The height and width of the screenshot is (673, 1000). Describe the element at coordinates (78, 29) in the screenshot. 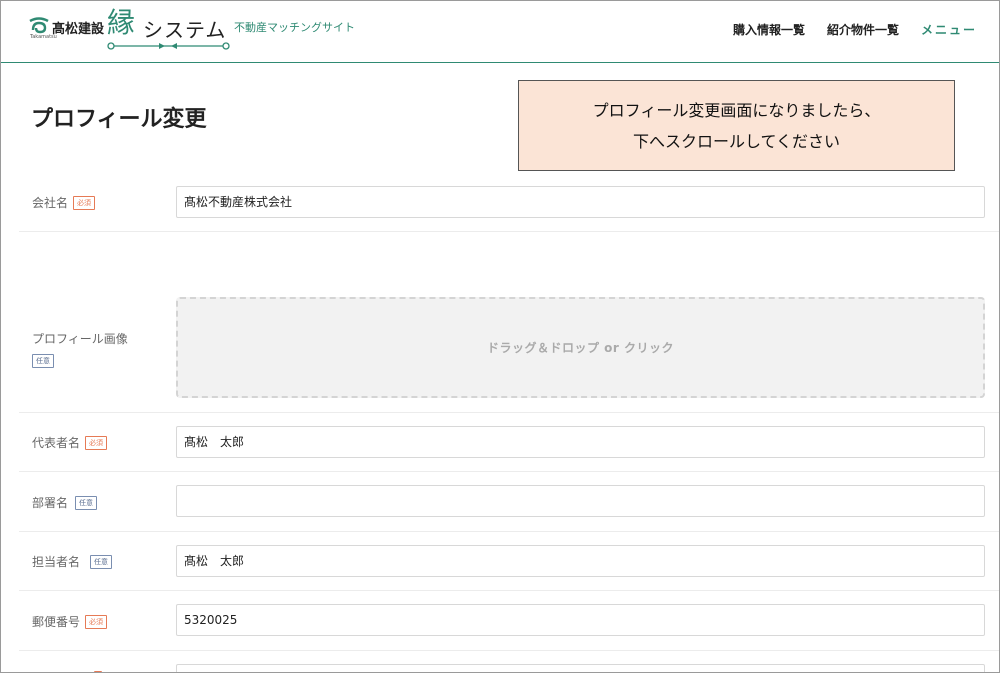

I see `company-name: 髙松建設` at that location.